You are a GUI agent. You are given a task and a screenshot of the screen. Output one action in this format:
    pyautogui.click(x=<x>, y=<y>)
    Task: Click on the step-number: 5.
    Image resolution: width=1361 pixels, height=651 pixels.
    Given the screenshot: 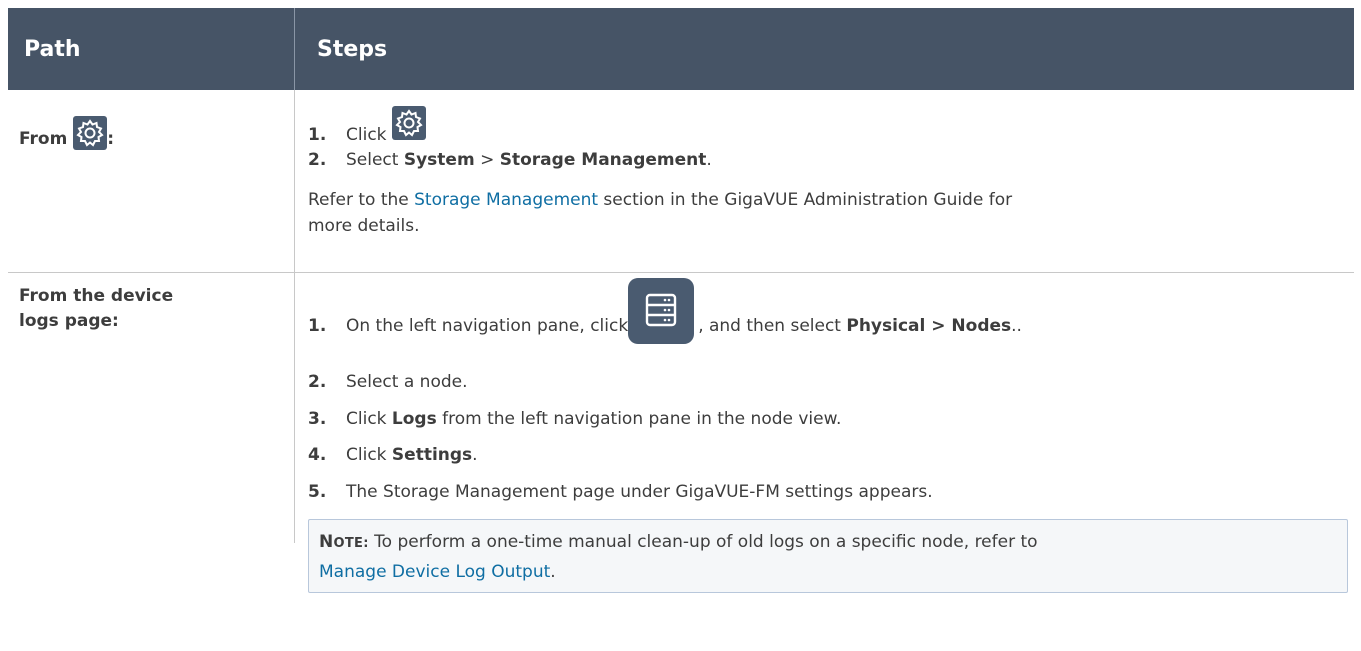 What is the action you would take?
    pyautogui.click(x=317, y=492)
    